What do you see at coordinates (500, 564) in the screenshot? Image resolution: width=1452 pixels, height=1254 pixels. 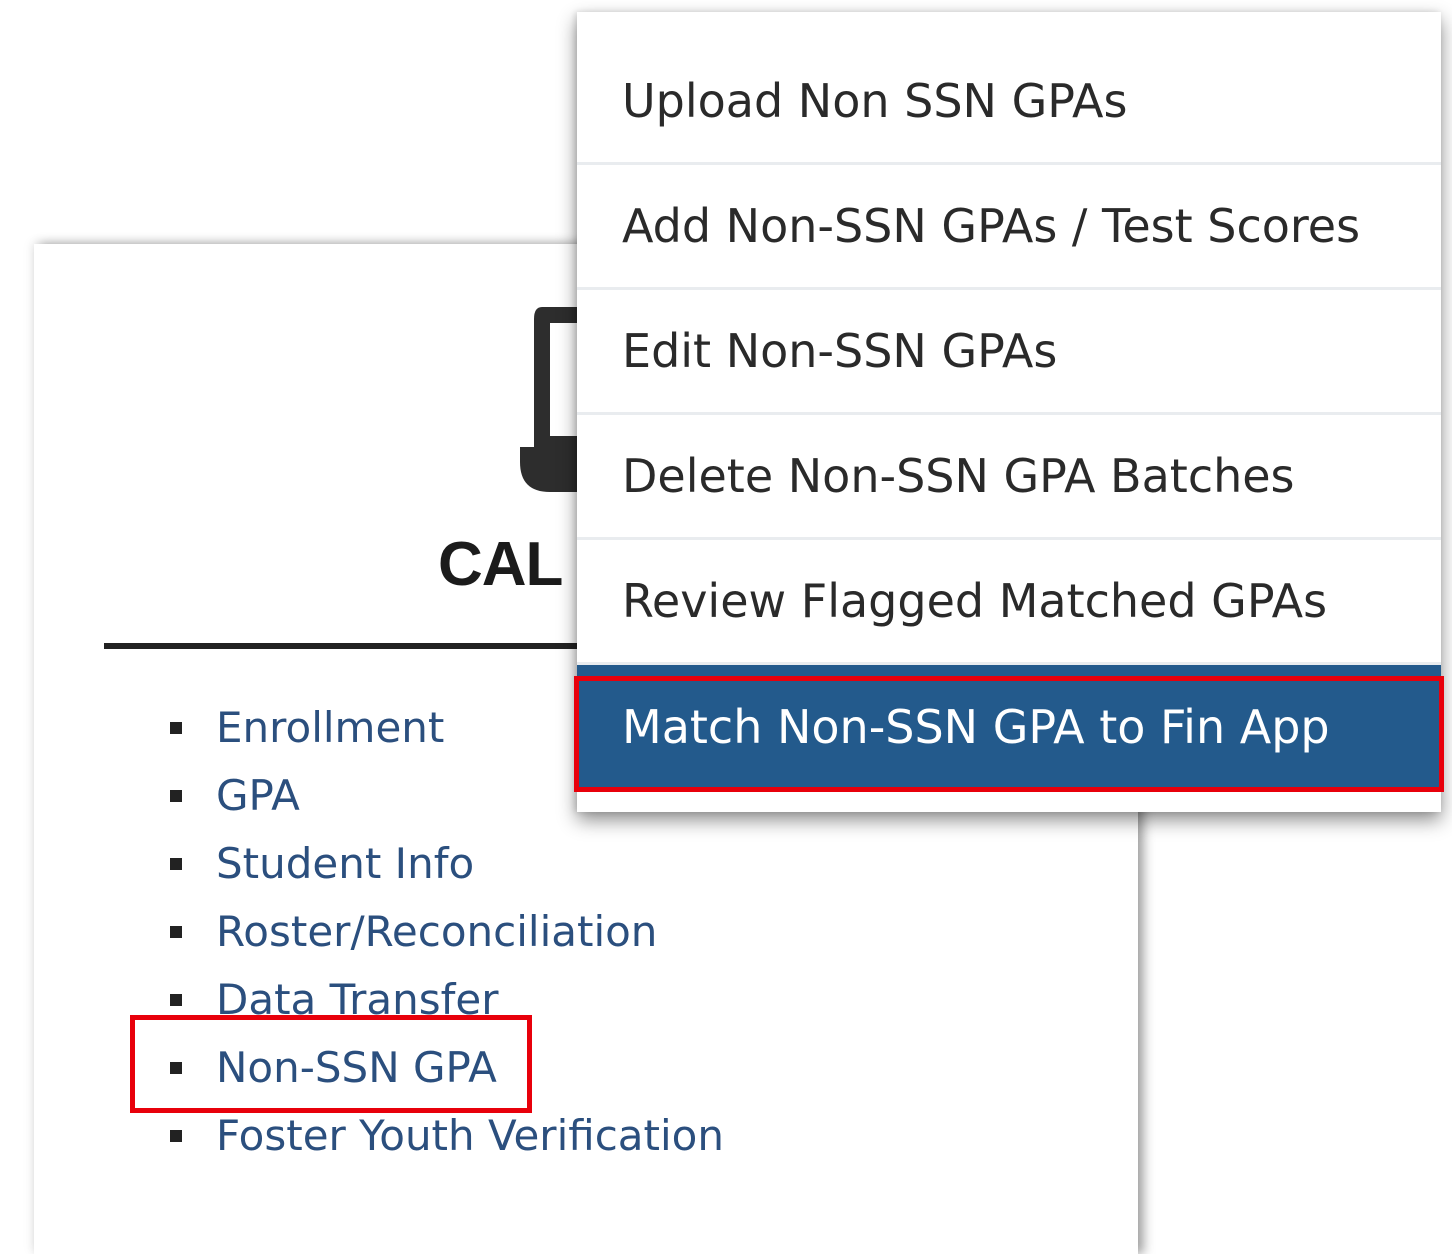 I see `page-title: CAL` at bounding box center [500, 564].